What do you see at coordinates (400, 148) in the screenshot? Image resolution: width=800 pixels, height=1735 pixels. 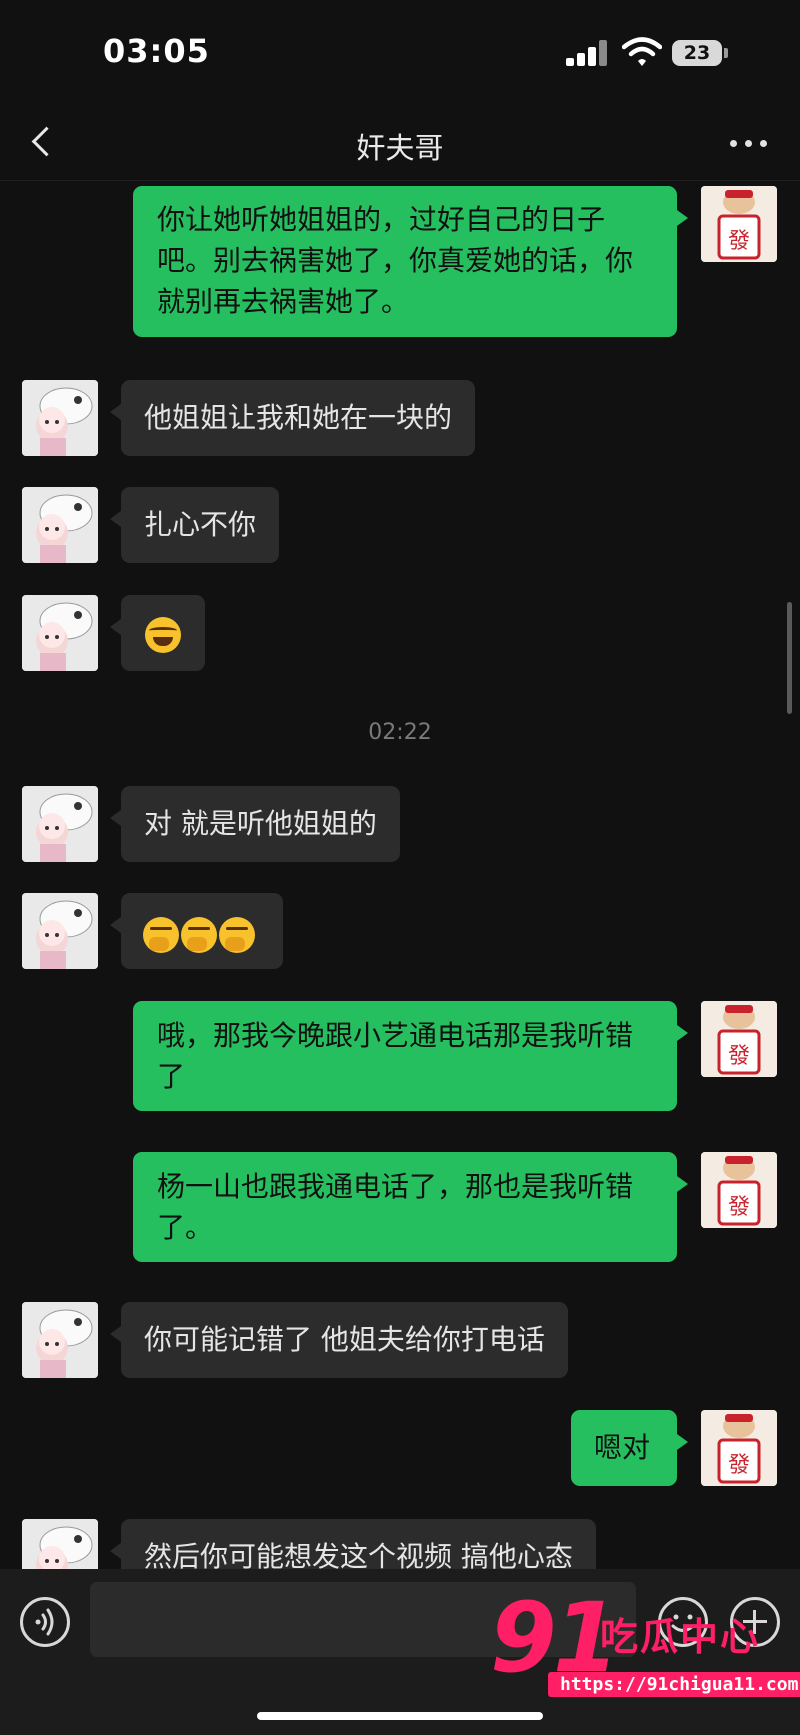 I see `chat-title: 奸夫哥` at bounding box center [400, 148].